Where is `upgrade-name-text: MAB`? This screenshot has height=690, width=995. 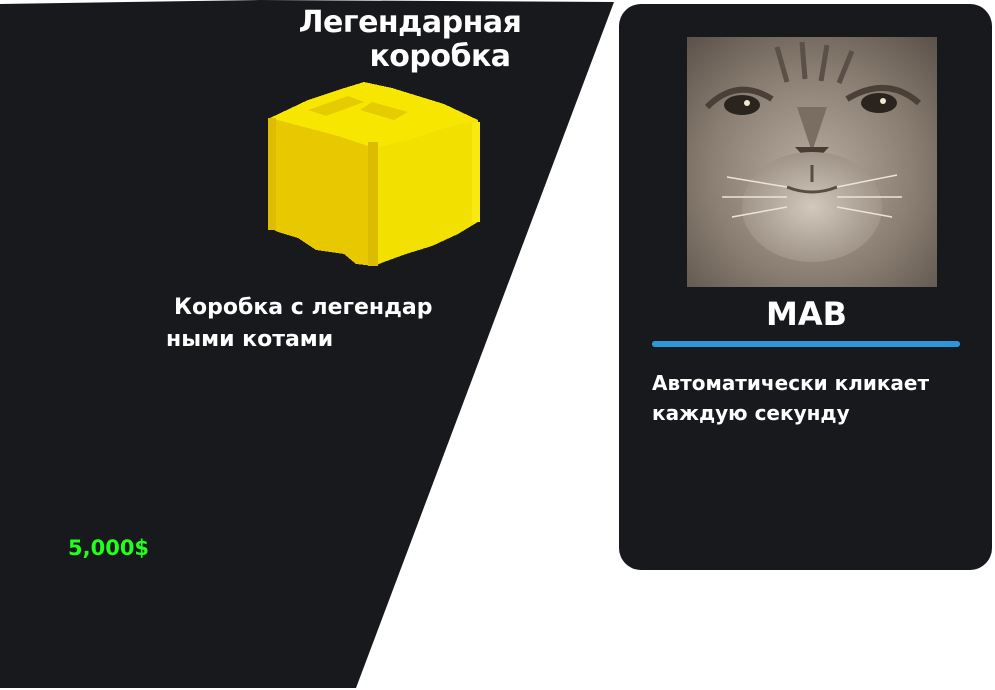
upgrade-name-text: MAB is located at coordinates (806, 314).